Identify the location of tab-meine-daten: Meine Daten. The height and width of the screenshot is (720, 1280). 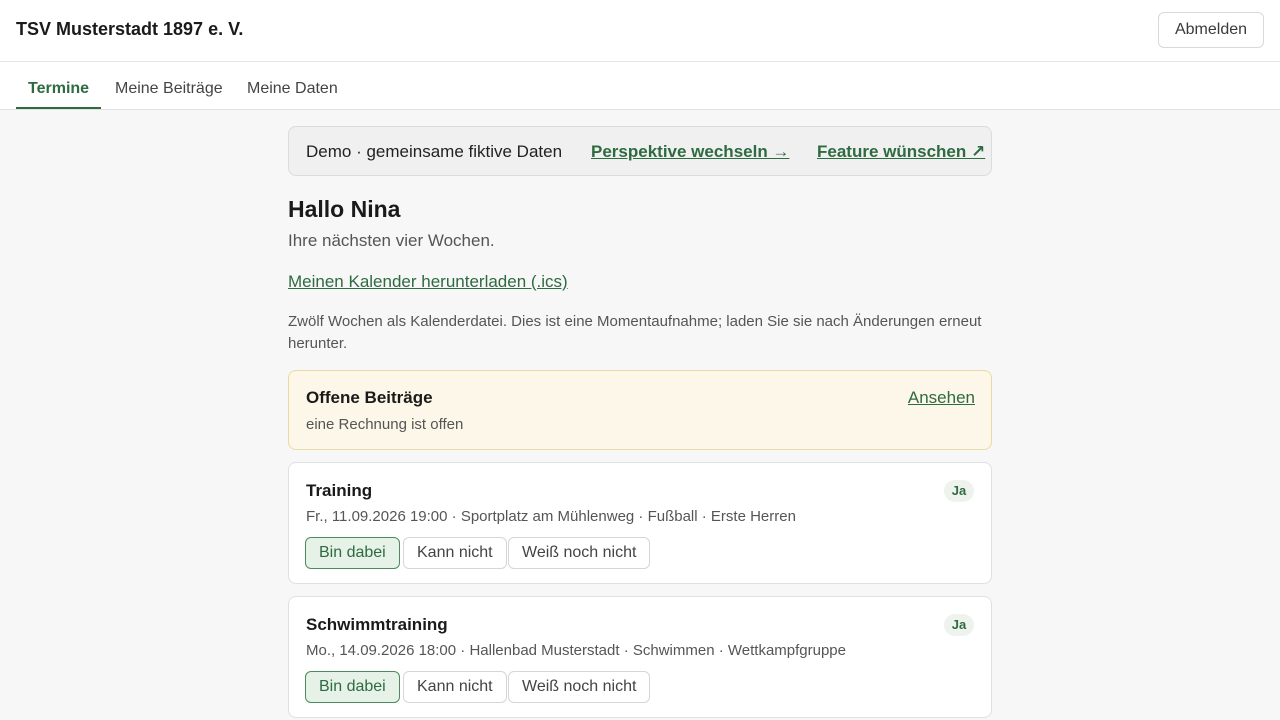
(292, 85).